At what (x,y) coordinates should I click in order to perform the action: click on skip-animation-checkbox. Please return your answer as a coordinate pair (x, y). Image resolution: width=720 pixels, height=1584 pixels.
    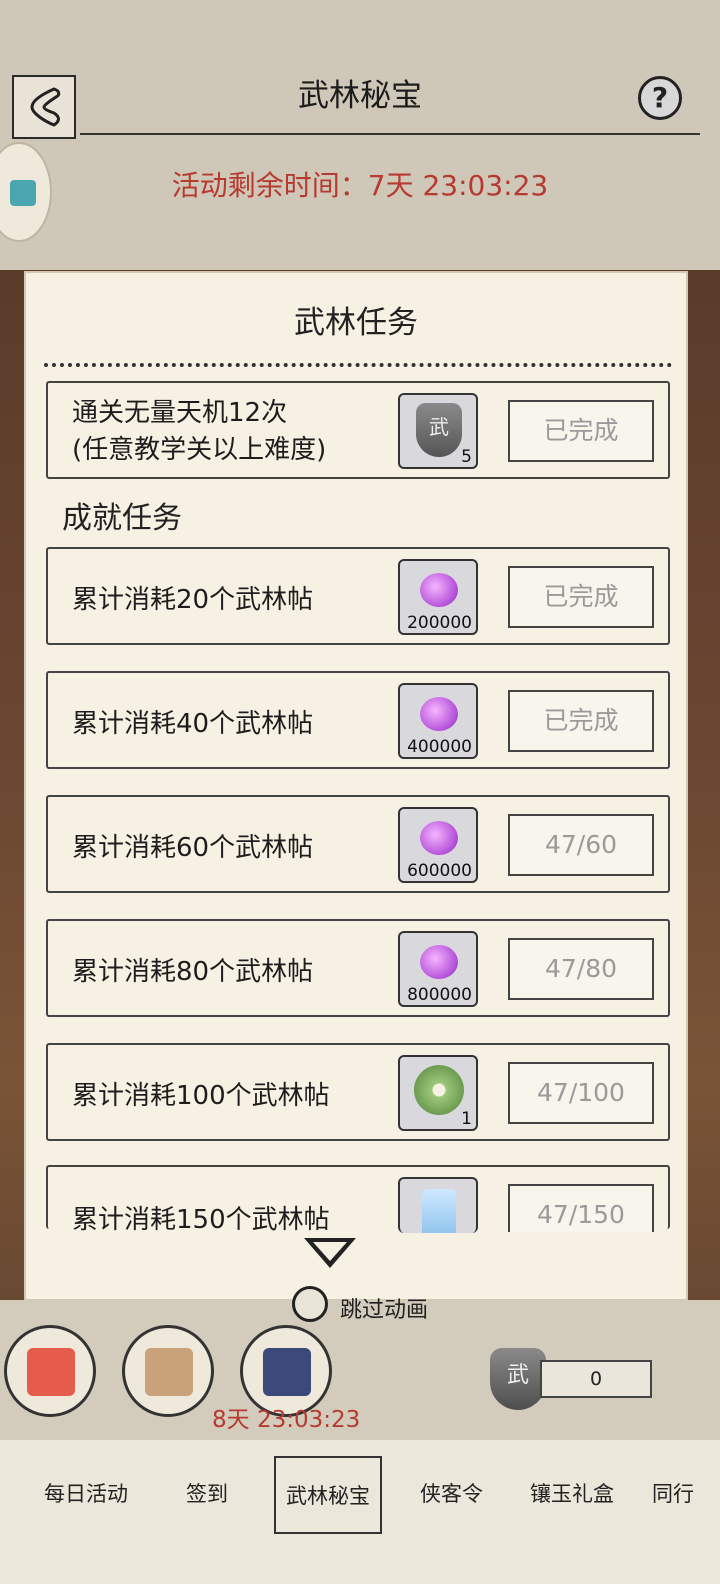
    Looking at the image, I should click on (310, 1304).